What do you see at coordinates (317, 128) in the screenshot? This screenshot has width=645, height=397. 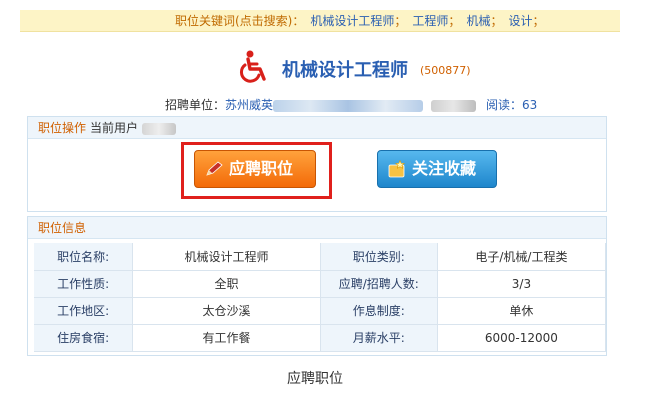 I see `operation-panel-header: 职位操作 当前用户` at bounding box center [317, 128].